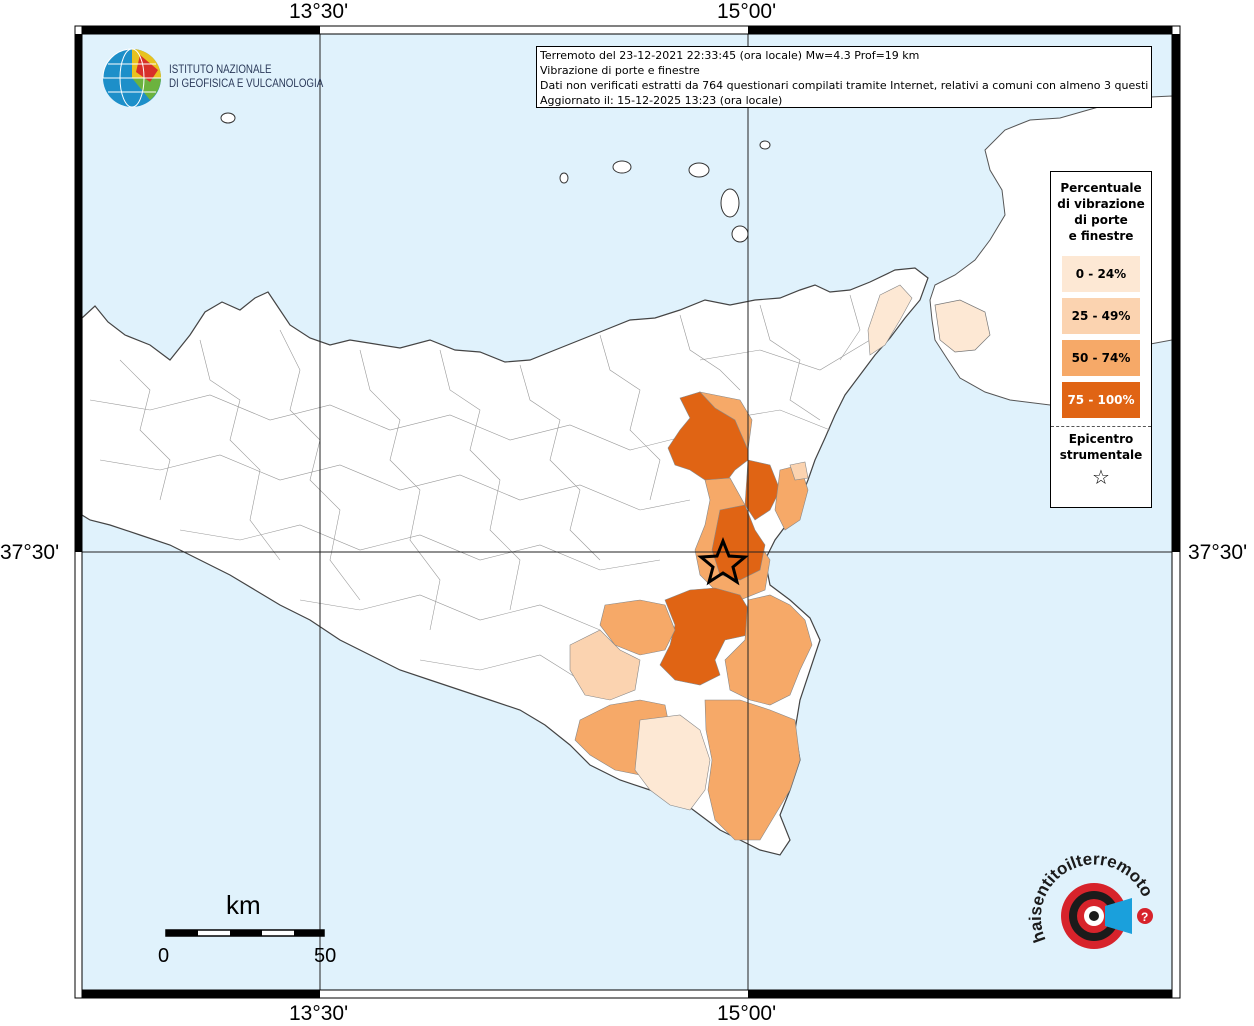 The width and height of the screenshot is (1254, 1026). Describe the element at coordinates (747, 11) in the screenshot. I see `lon-label-top-right: 15°00'` at that location.